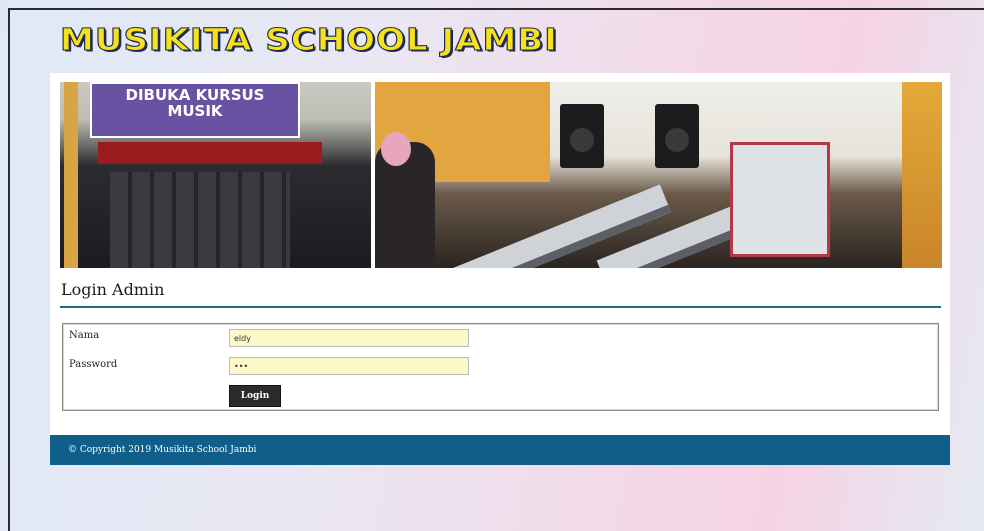 This screenshot has width=984, height=531. What do you see at coordinates (210, 153) in the screenshot?
I see `storefront-awning` at bounding box center [210, 153].